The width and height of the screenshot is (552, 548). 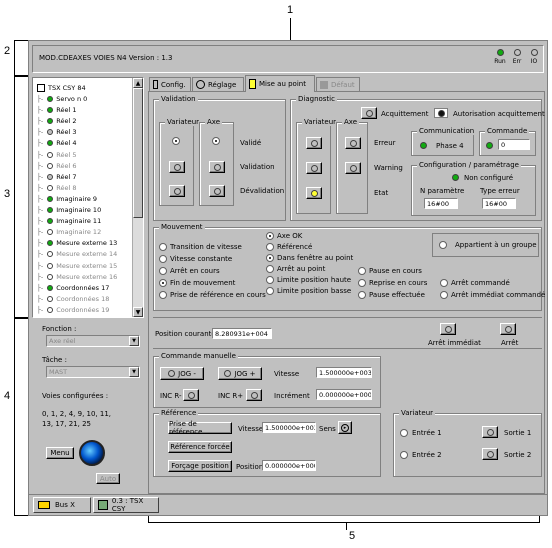 I want to click on manual-speed-input: 1.500000e+003, so click(x=344, y=372).